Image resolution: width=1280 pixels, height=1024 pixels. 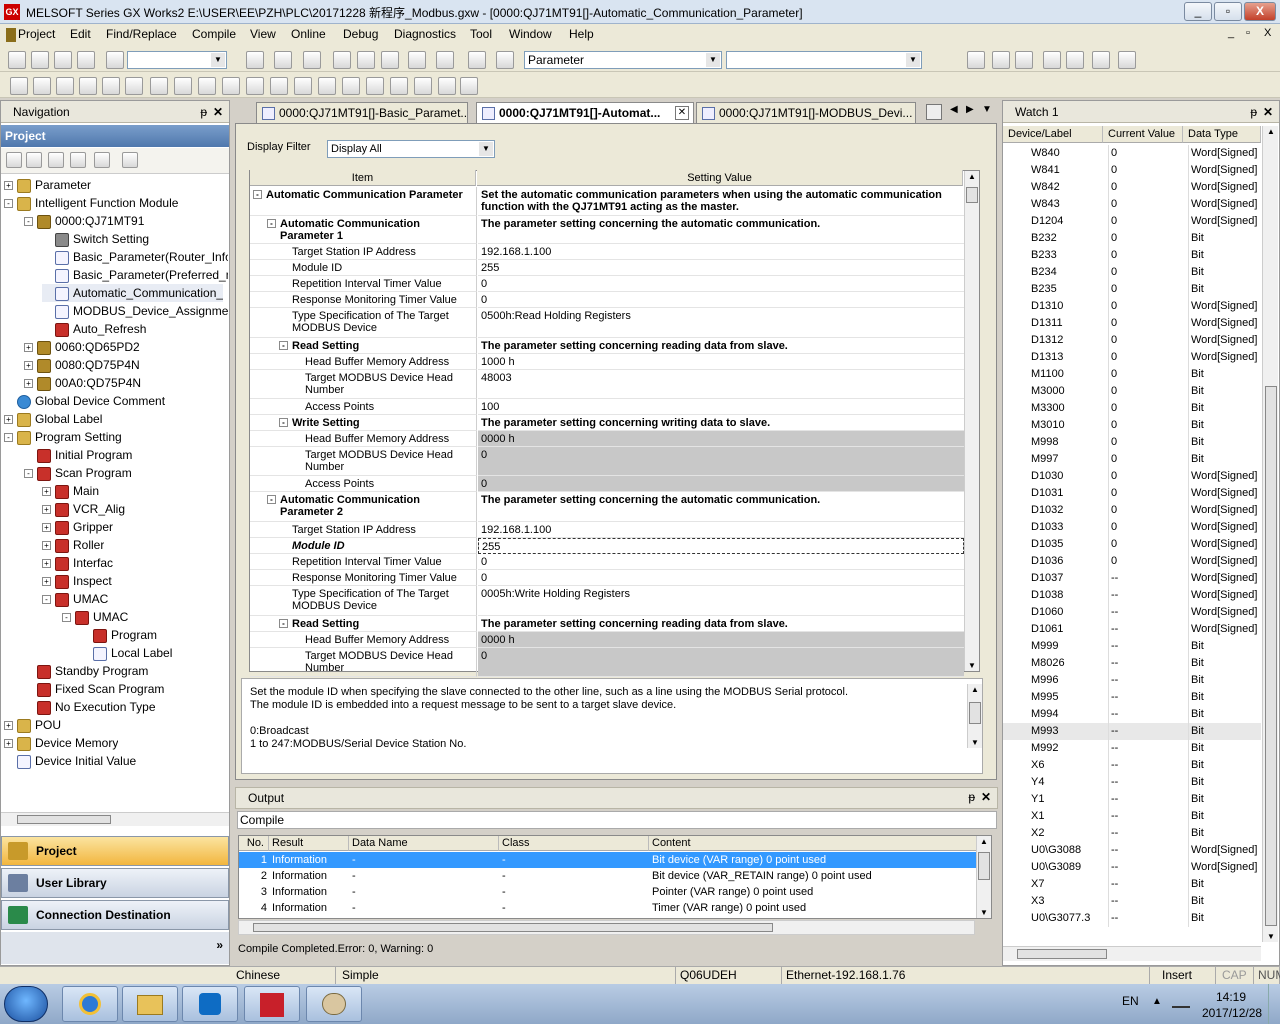 I want to click on parameter-row: Target MODBUS Device Head Number 48003, so click(x=607, y=384).